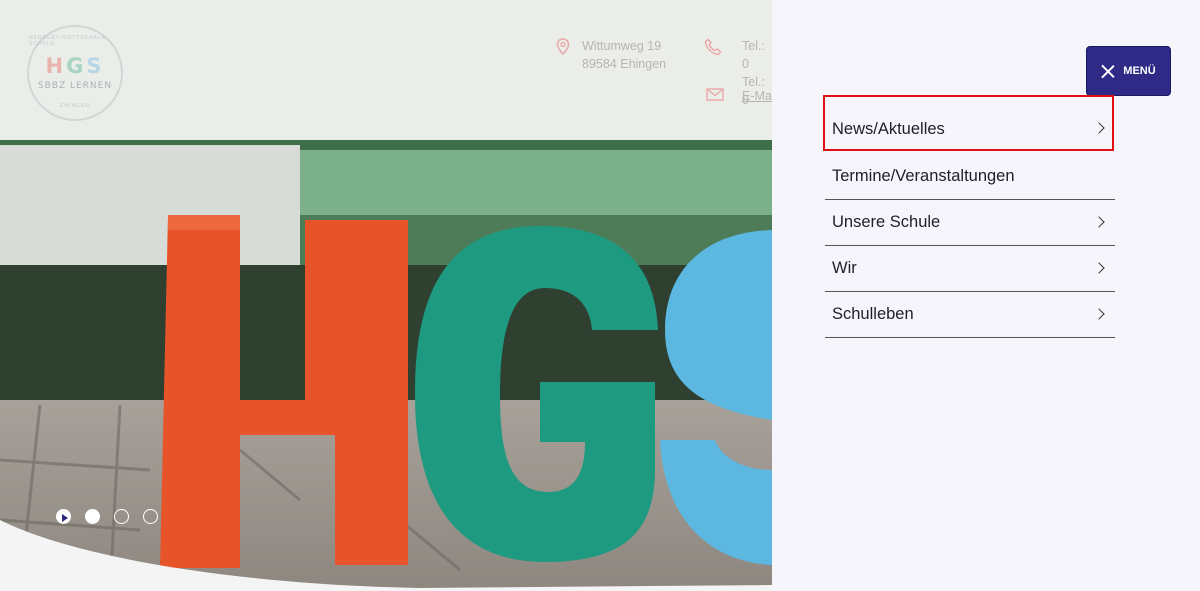 Image resolution: width=1200 pixels, height=591 pixels. I want to click on close-icon, so click(1107, 71).